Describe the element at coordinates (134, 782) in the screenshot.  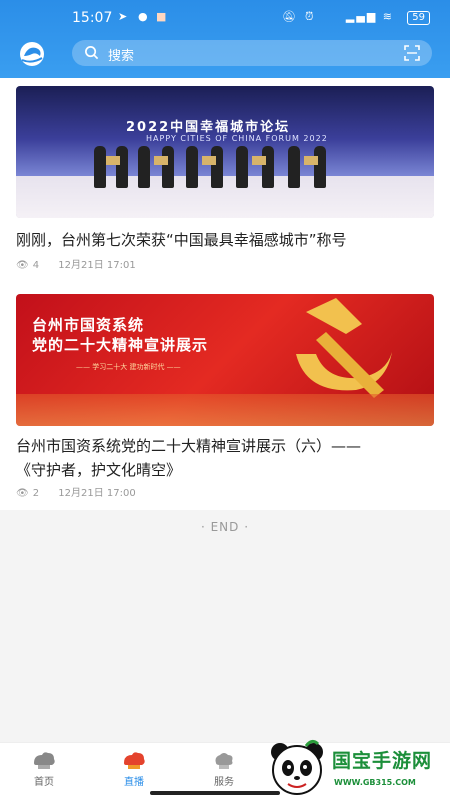
I see `tab-label: 直播` at that location.